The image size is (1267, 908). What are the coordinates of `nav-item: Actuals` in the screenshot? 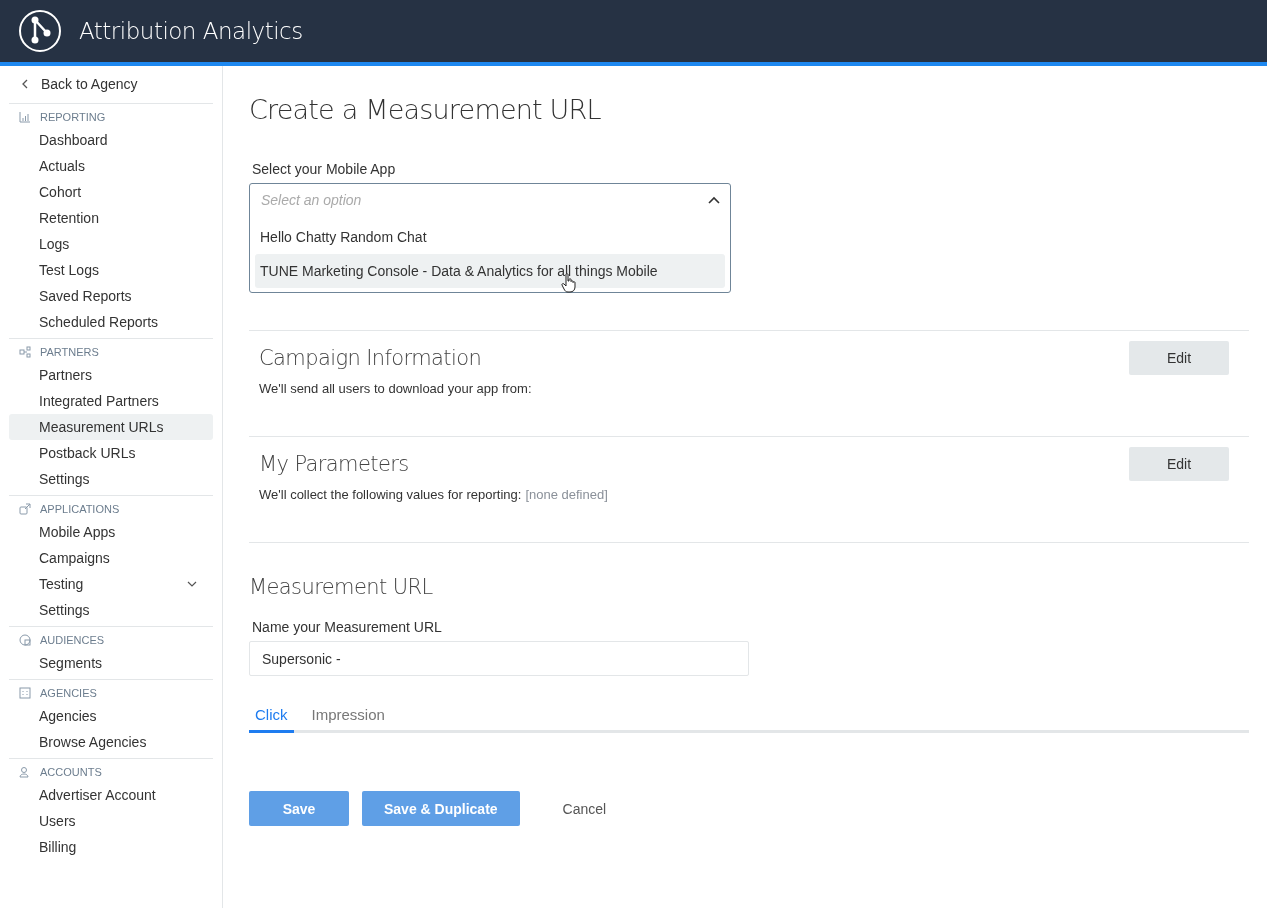 It's located at (111, 166).